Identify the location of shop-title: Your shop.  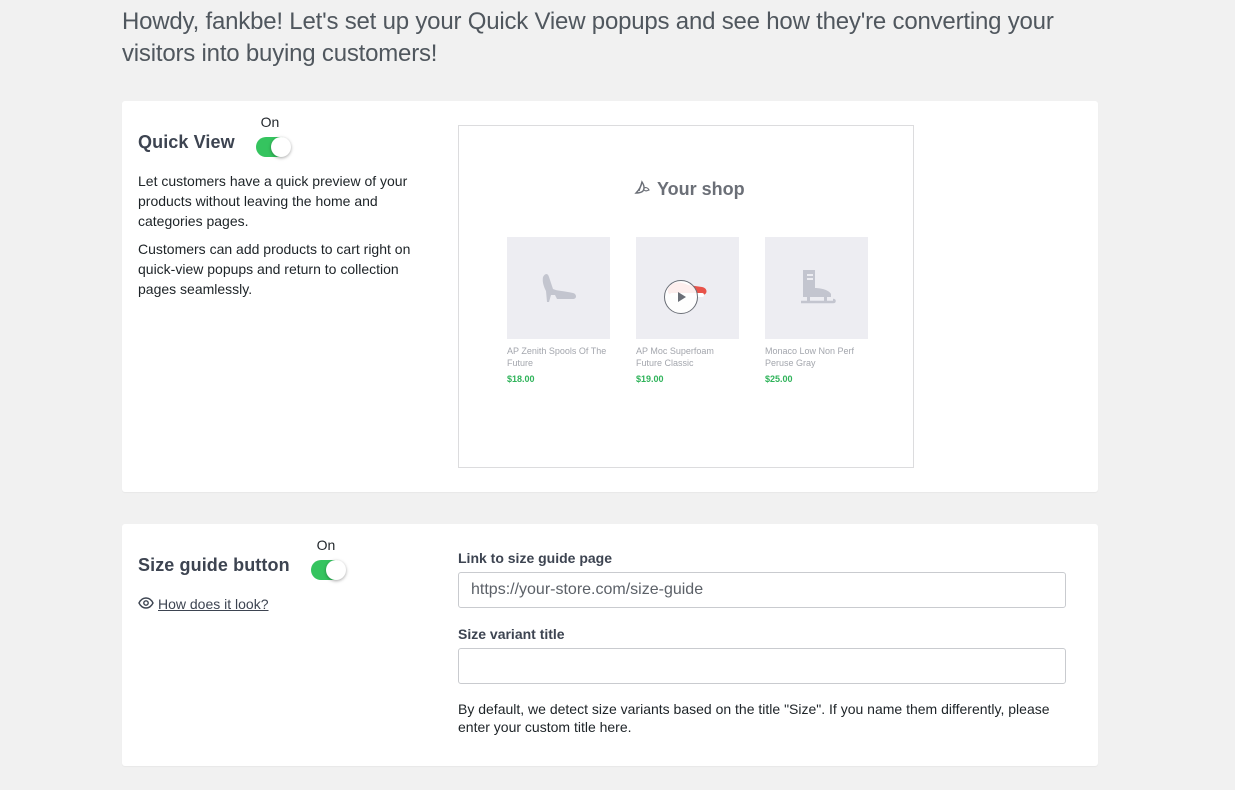
(689, 189).